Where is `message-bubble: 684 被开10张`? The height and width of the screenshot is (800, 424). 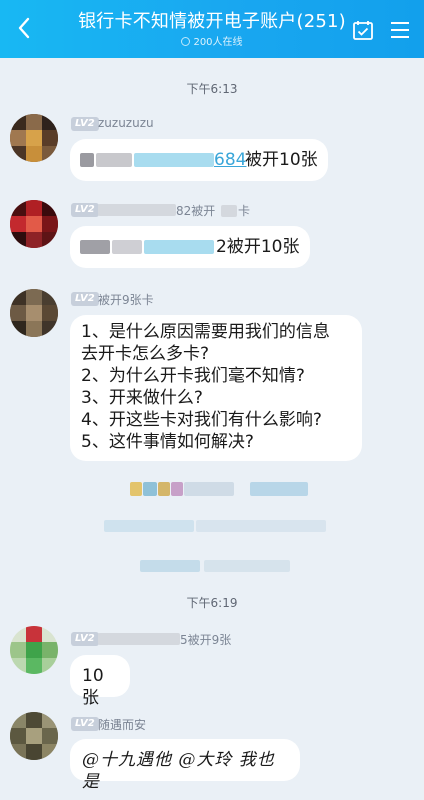 message-bubble: 684 被开10张 is located at coordinates (199, 160).